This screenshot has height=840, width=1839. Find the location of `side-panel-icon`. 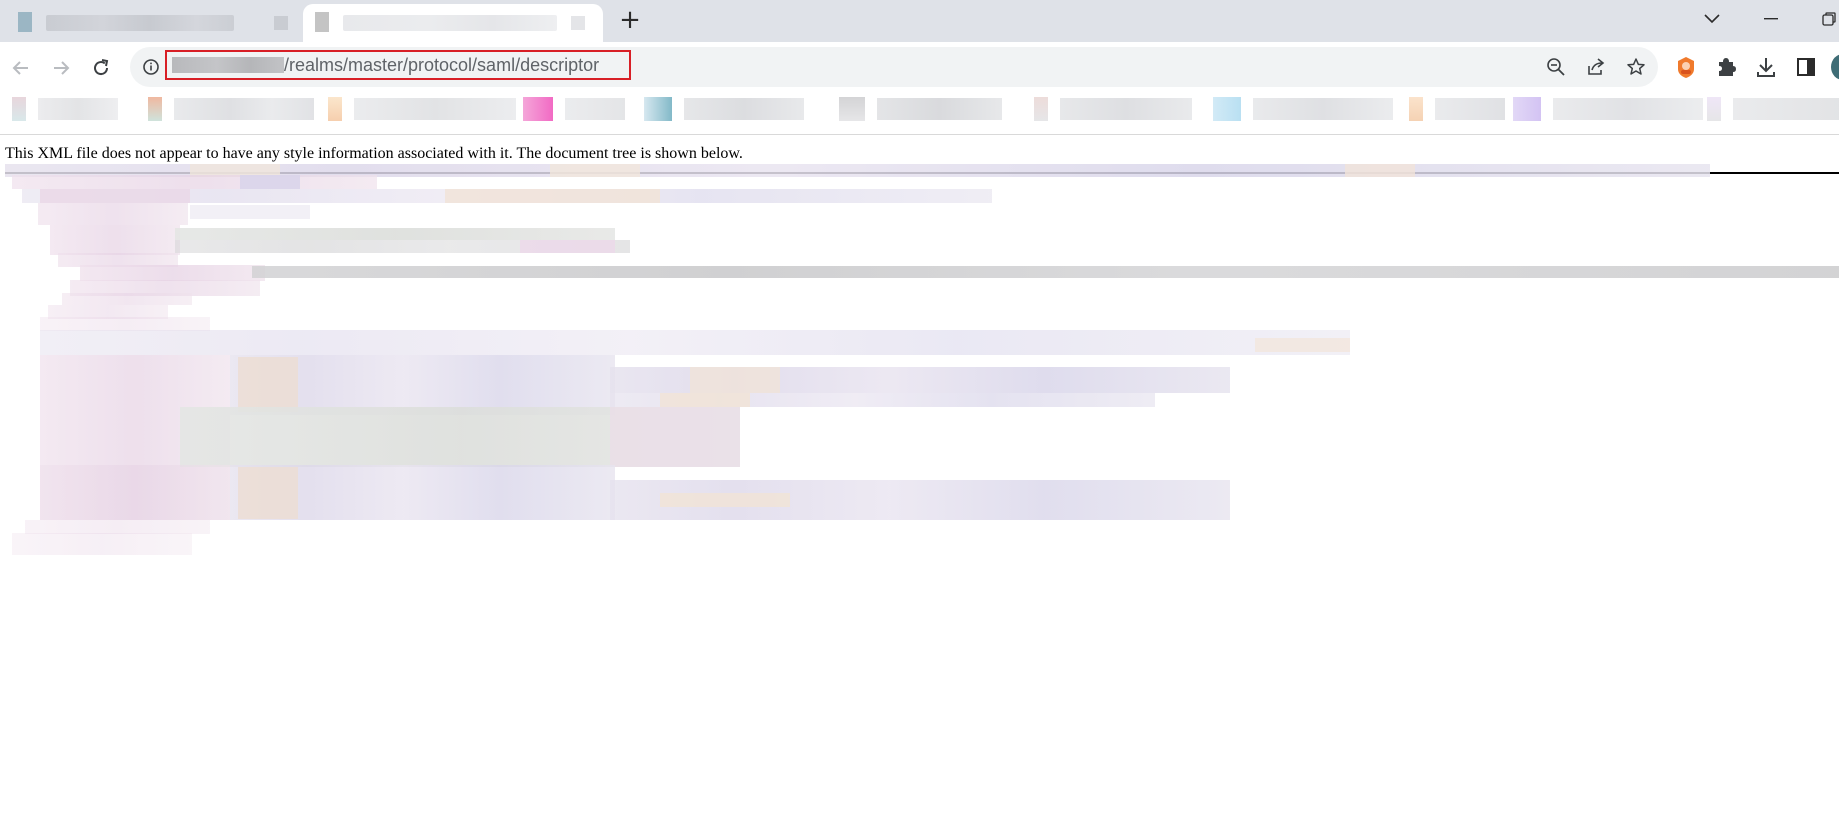

side-panel-icon is located at coordinates (1806, 67).